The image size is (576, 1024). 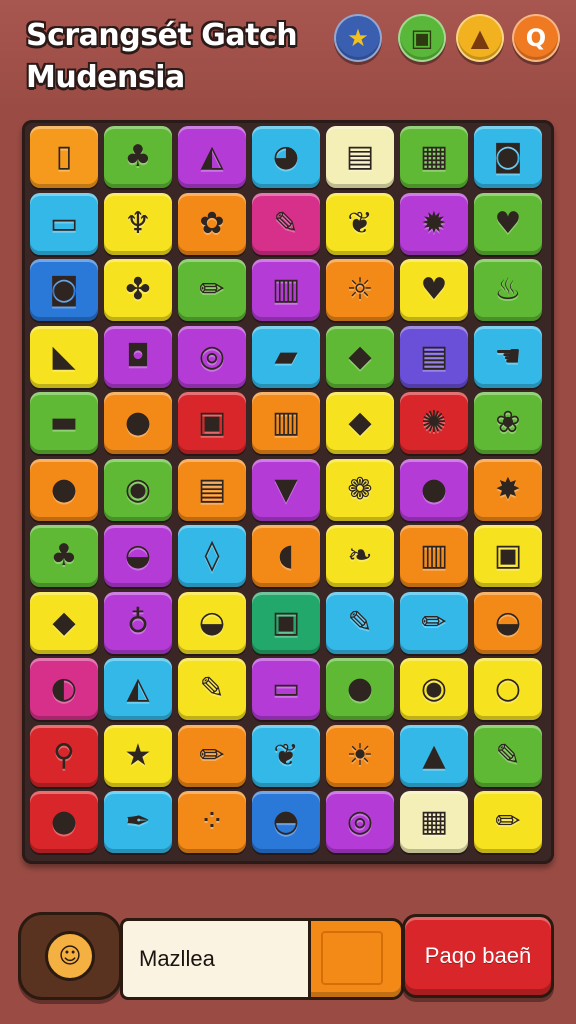 What do you see at coordinates (286, 356) in the screenshot?
I see `board-tile: ▰` at bounding box center [286, 356].